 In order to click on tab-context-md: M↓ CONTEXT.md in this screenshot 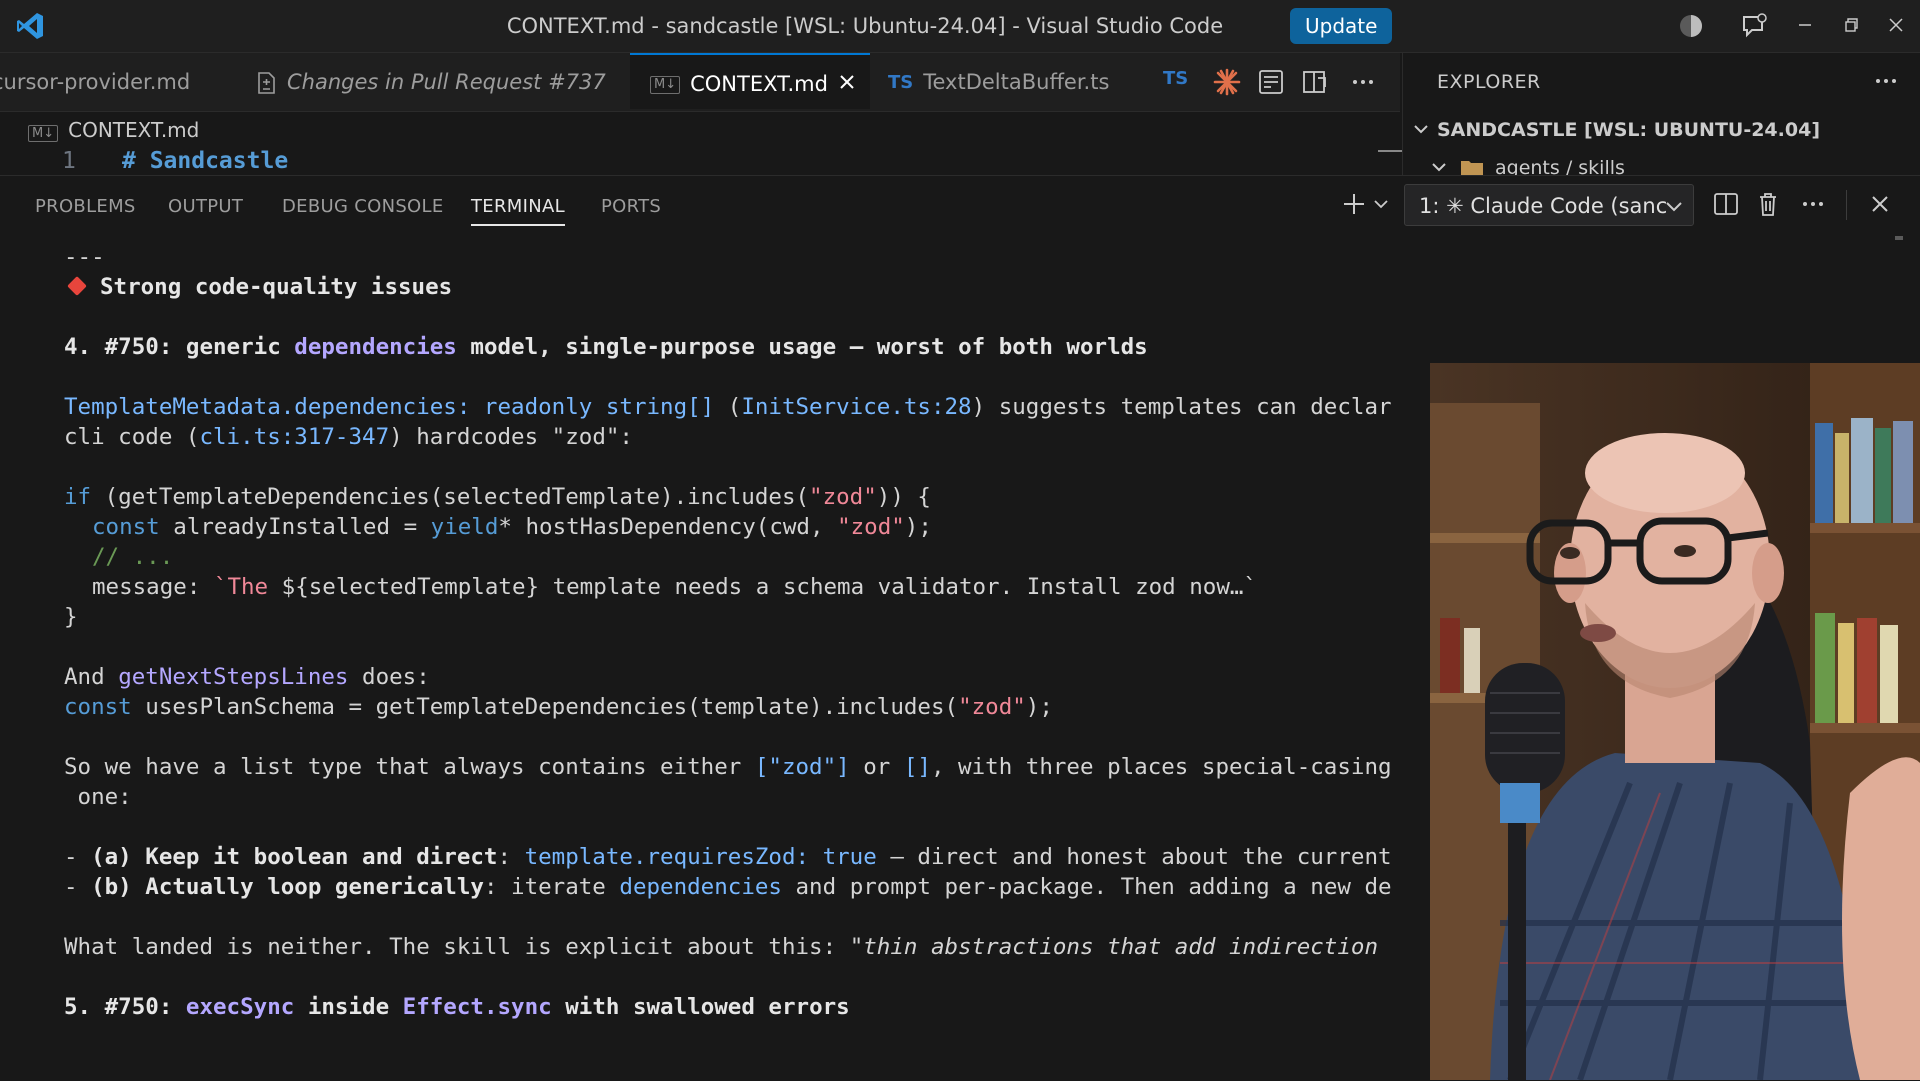, I will do `click(750, 81)`.